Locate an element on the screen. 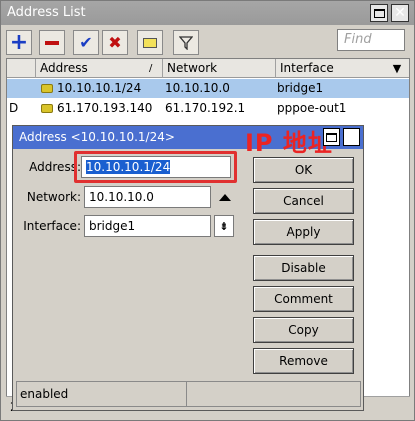  minus-icon is located at coordinates (52, 42).